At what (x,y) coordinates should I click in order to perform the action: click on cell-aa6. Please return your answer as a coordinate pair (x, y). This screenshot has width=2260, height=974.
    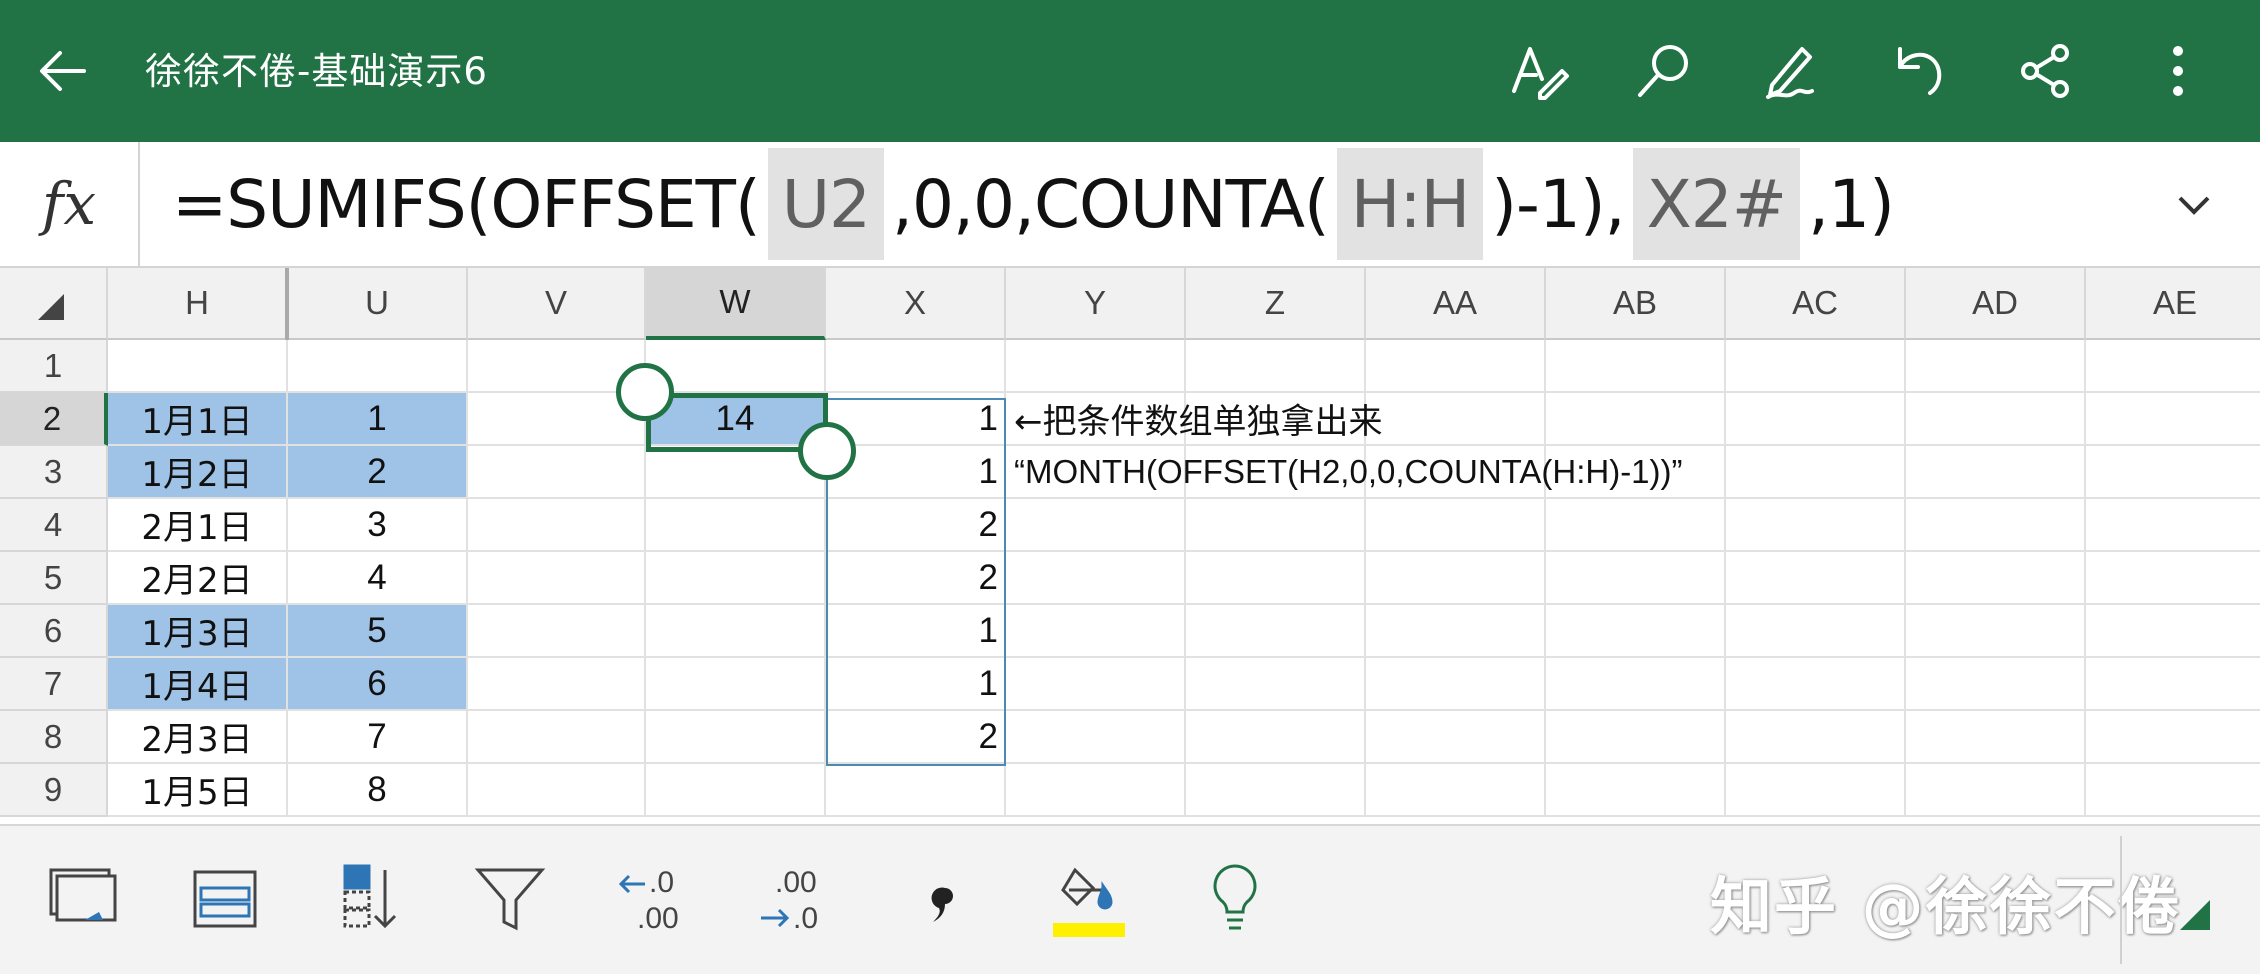
    Looking at the image, I should click on (1456, 631).